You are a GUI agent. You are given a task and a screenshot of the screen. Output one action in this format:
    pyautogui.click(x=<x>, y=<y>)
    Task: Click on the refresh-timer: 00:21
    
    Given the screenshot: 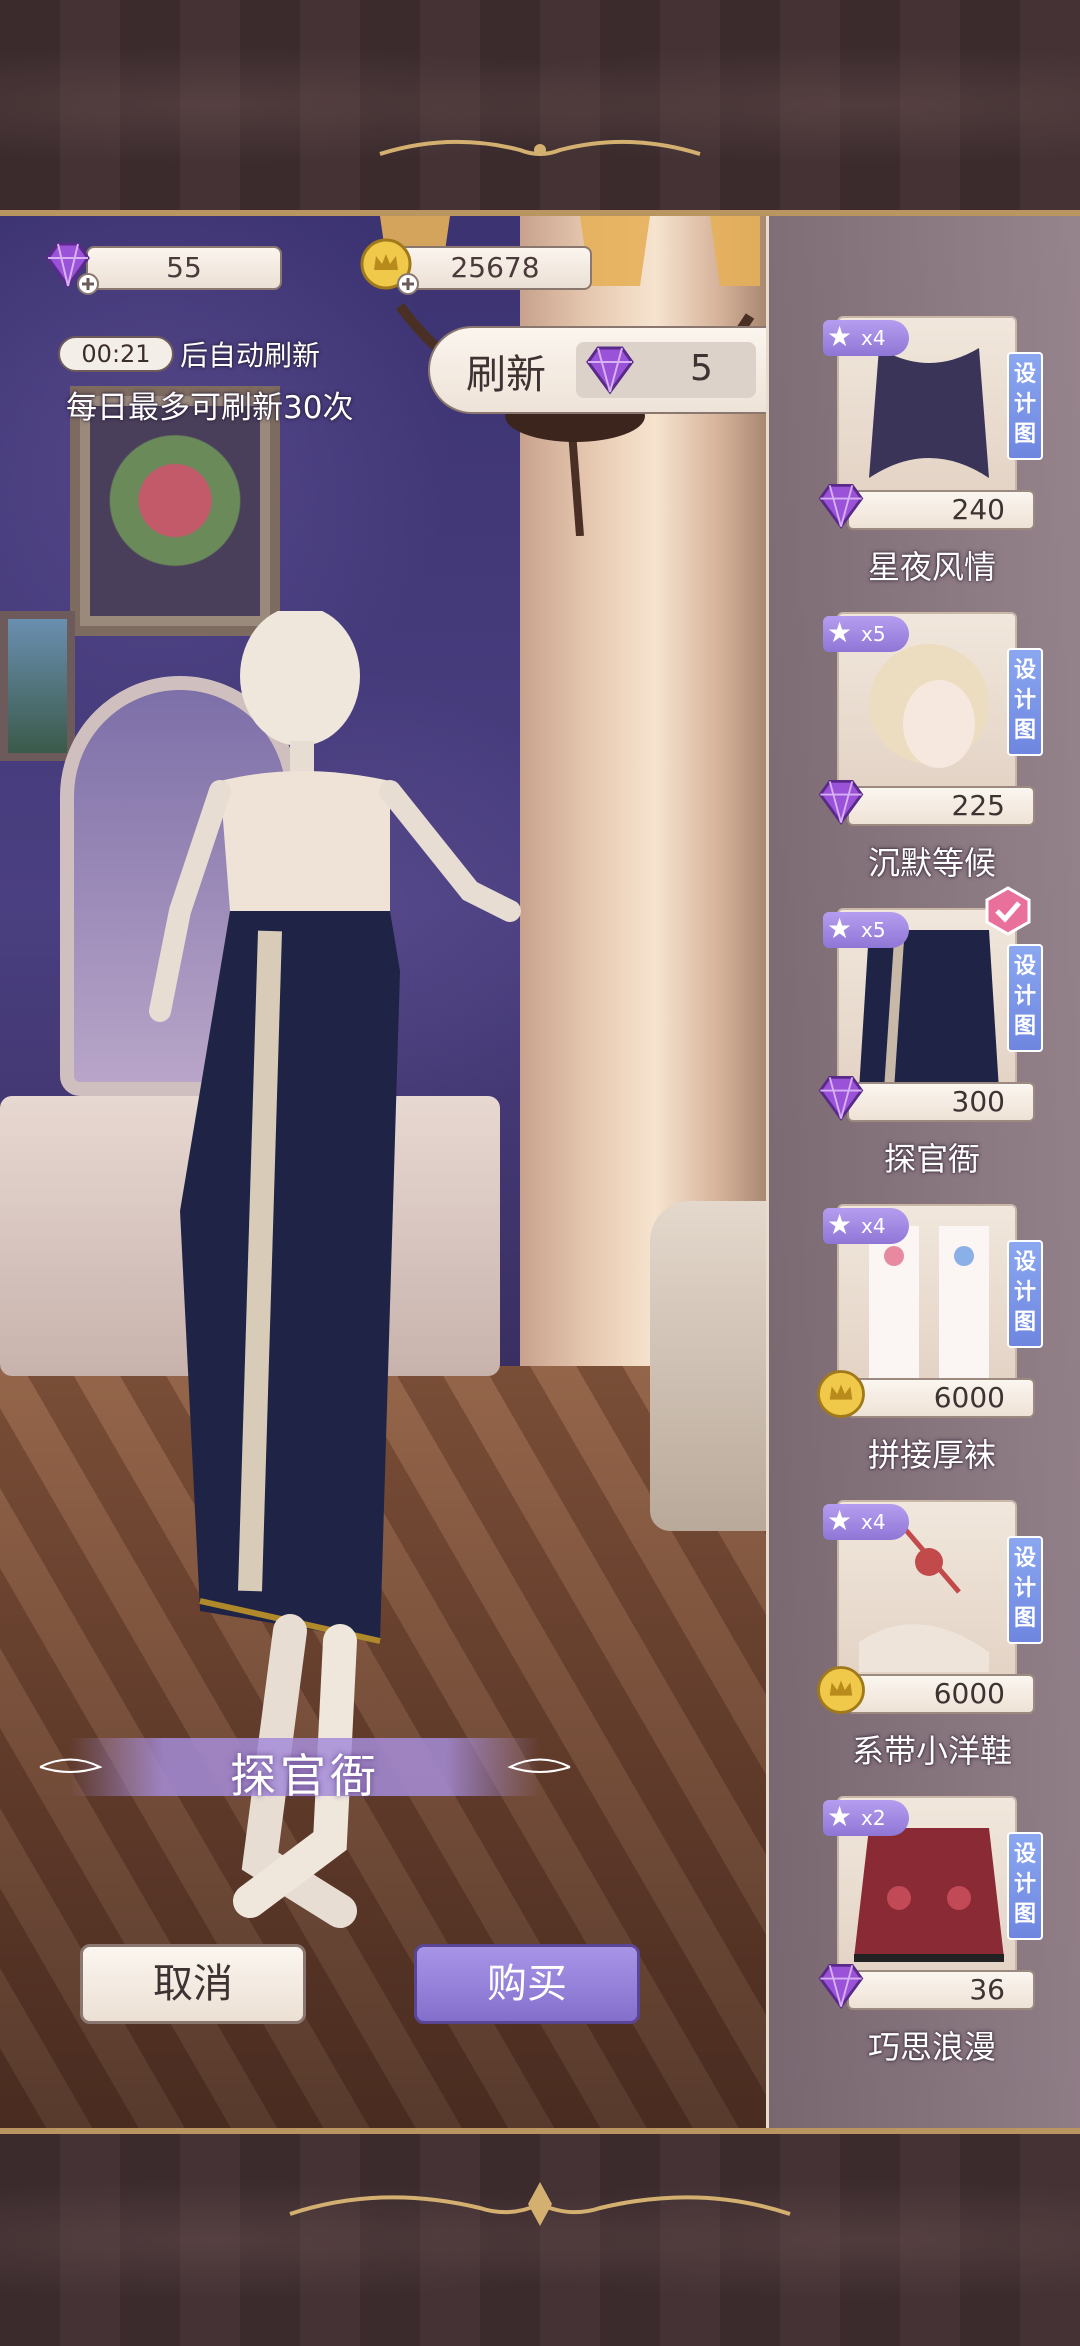 What is the action you would take?
    pyautogui.click(x=116, y=354)
    